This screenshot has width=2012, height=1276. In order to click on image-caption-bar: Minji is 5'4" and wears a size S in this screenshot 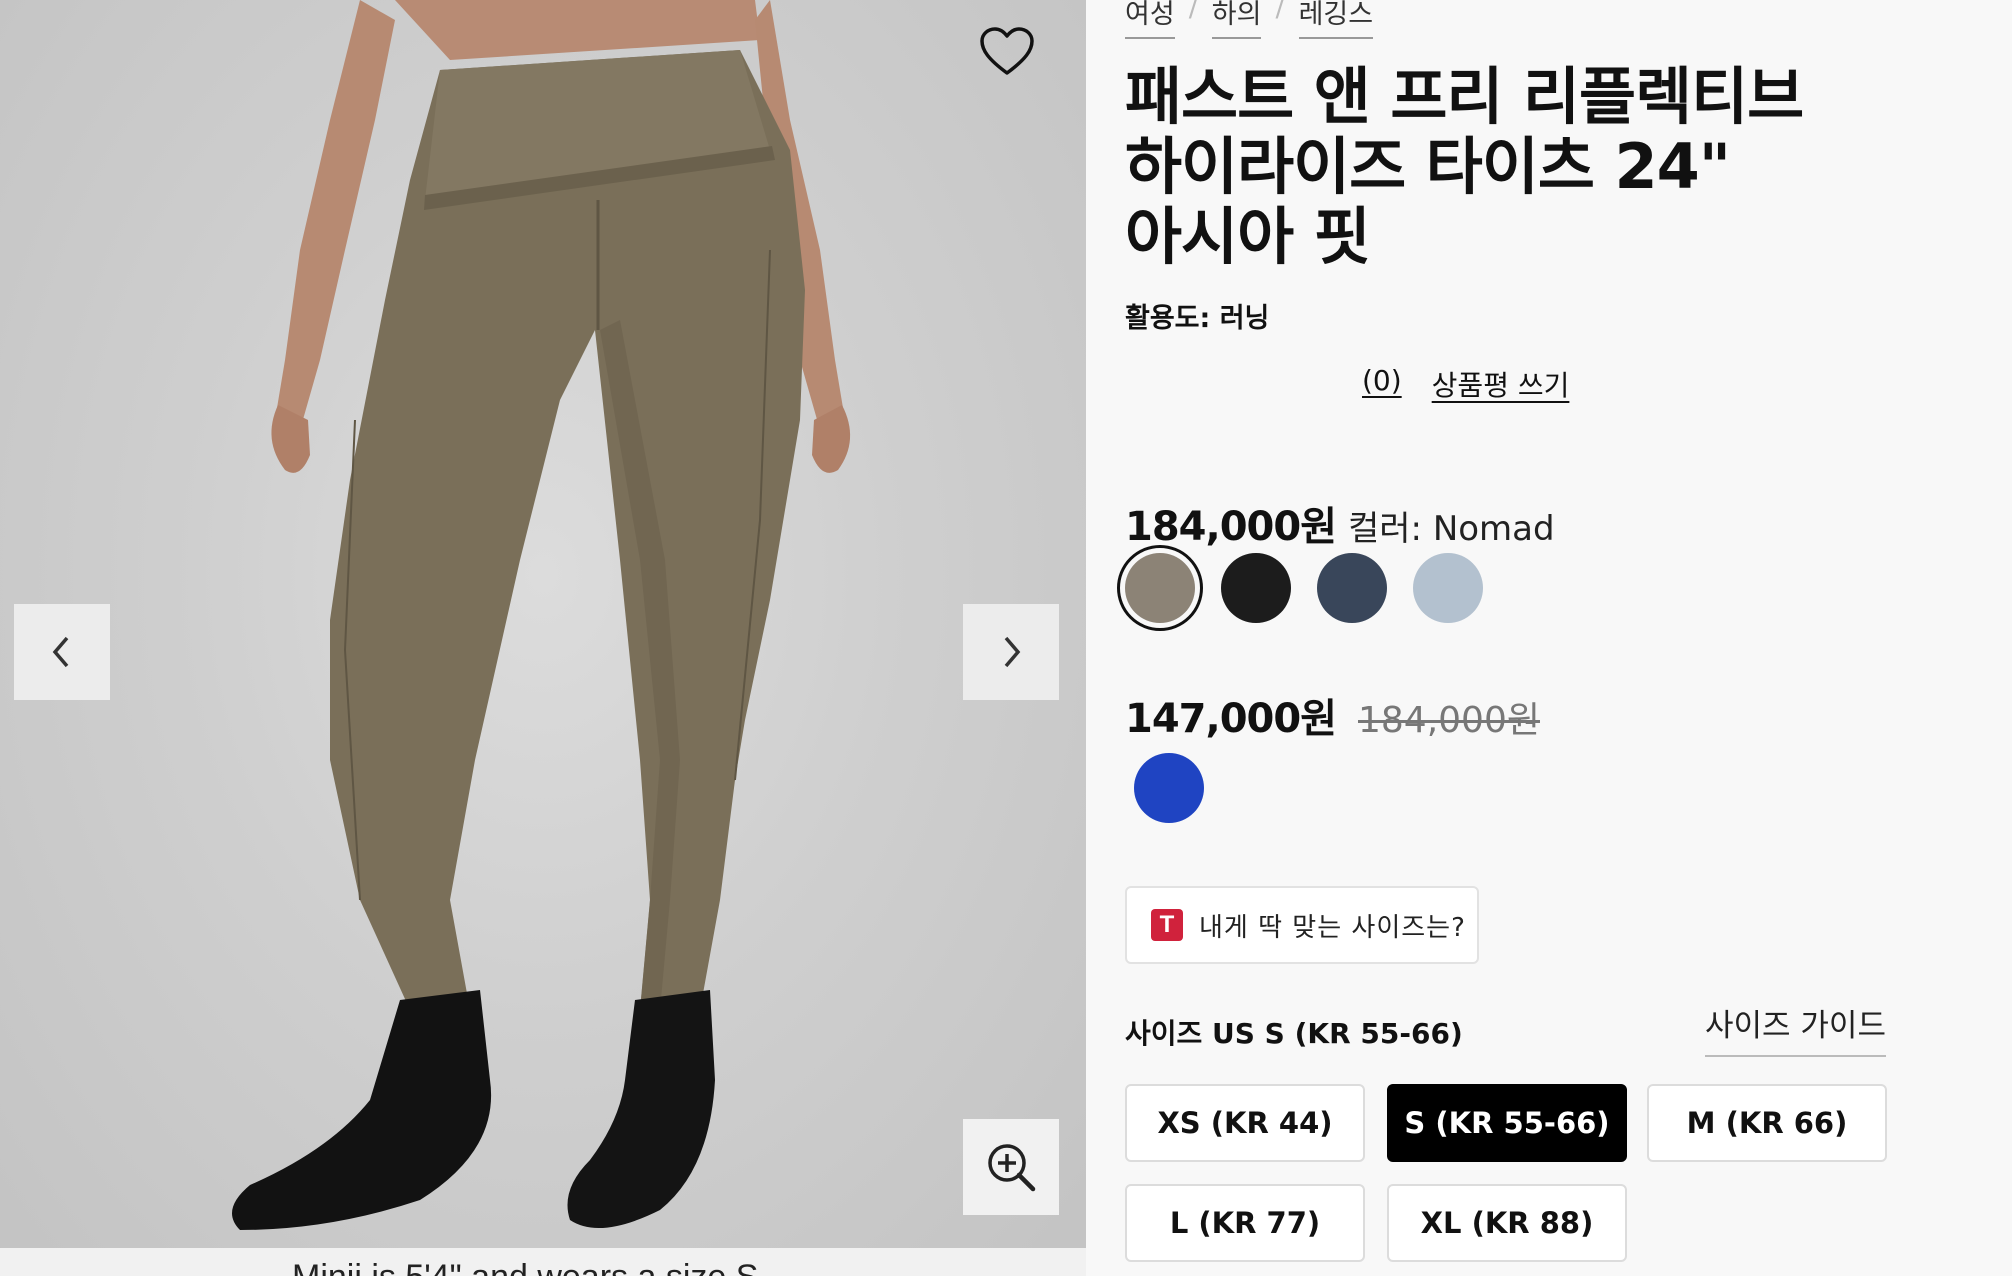, I will do `click(543, 1262)`.